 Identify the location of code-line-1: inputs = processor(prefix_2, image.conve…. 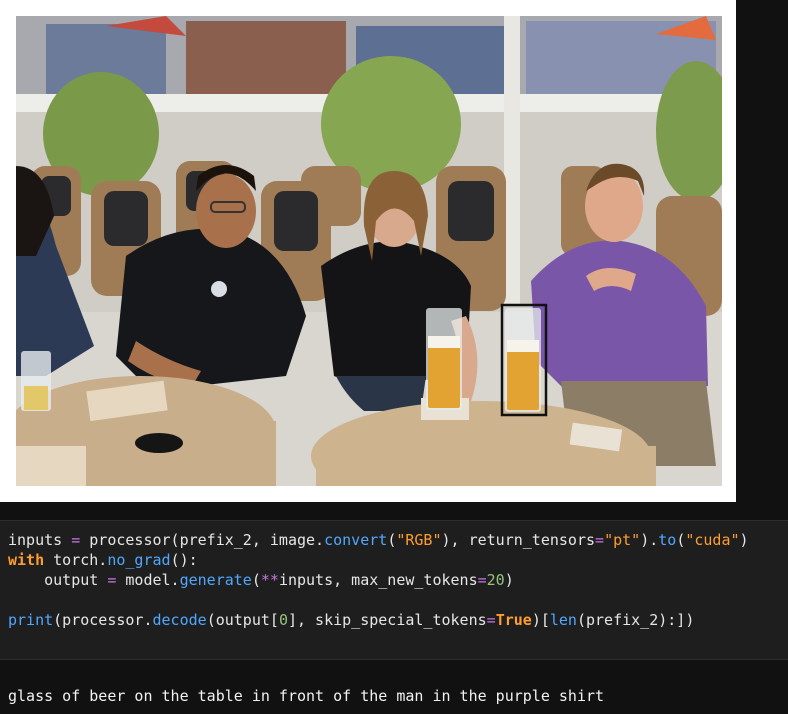
(378, 540).